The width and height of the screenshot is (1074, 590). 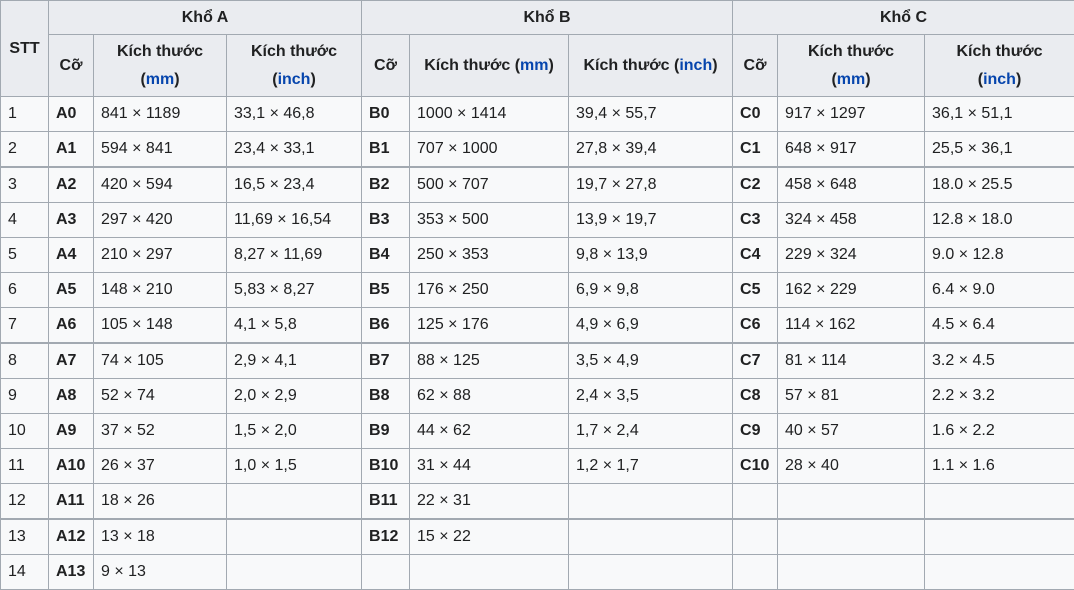 What do you see at coordinates (386, 396) in the screenshot?
I see `size-cell-b: B8` at bounding box center [386, 396].